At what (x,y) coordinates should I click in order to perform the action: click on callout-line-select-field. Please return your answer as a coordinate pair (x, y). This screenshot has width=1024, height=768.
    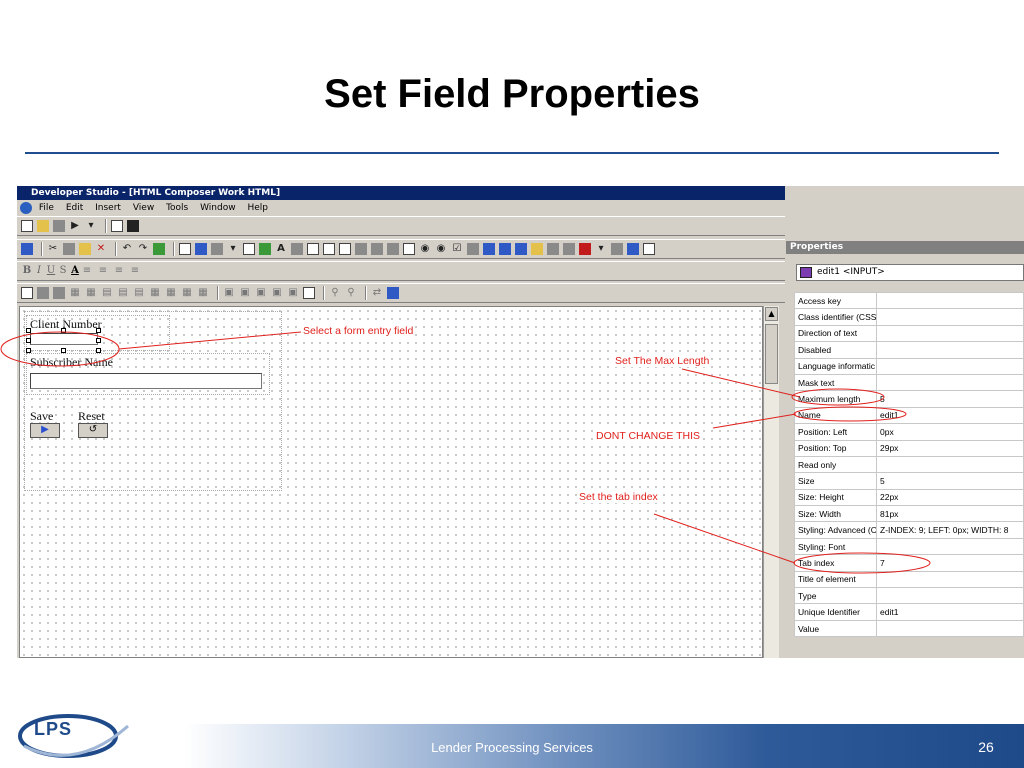
    Looking at the image, I should click on (210, 340).